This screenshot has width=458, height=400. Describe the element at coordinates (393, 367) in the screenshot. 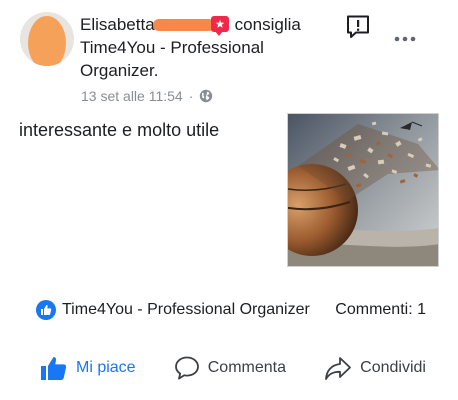

I see `share-label: Condividi` at that location.